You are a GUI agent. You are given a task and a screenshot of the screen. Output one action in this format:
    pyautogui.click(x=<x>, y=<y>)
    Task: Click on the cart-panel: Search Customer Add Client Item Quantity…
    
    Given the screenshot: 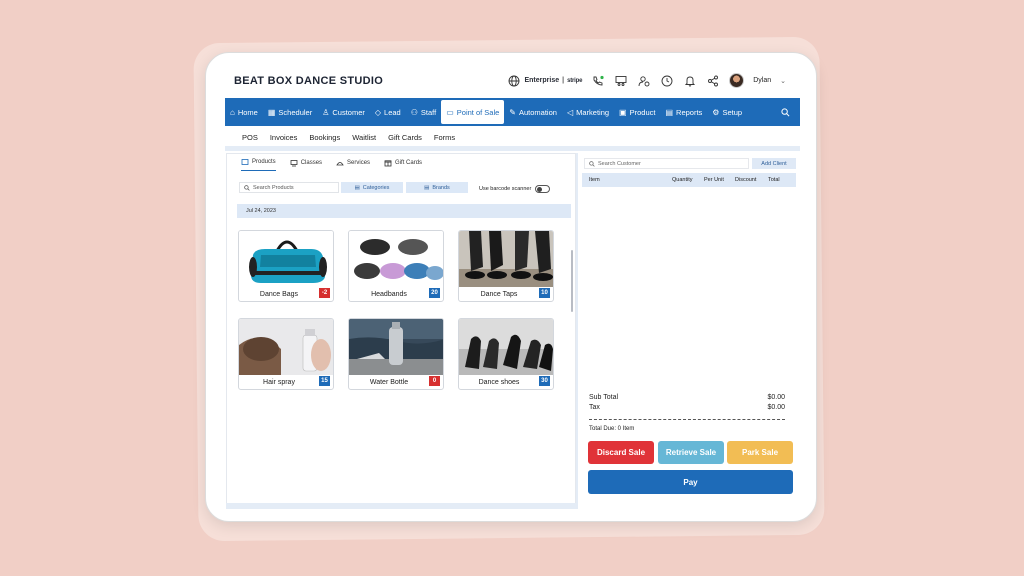 What is the action you would take?
    pyautogui.click(x=688, y=331)
    